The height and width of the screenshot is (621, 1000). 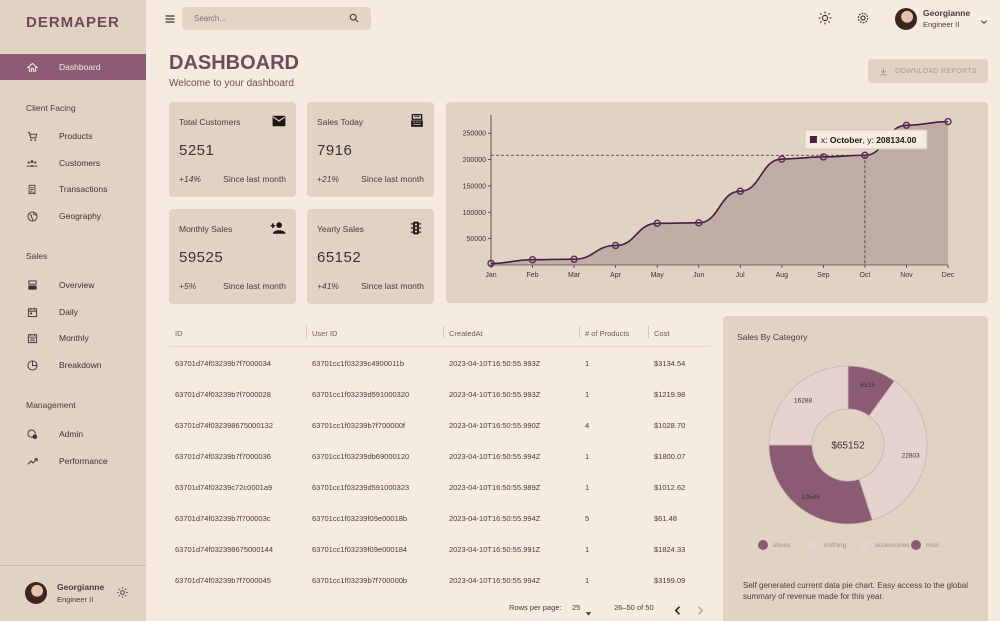 What do you see at coordinates (32, 434) in the screenshot?
I see `admin-icon` at bounding box center [32, 434].